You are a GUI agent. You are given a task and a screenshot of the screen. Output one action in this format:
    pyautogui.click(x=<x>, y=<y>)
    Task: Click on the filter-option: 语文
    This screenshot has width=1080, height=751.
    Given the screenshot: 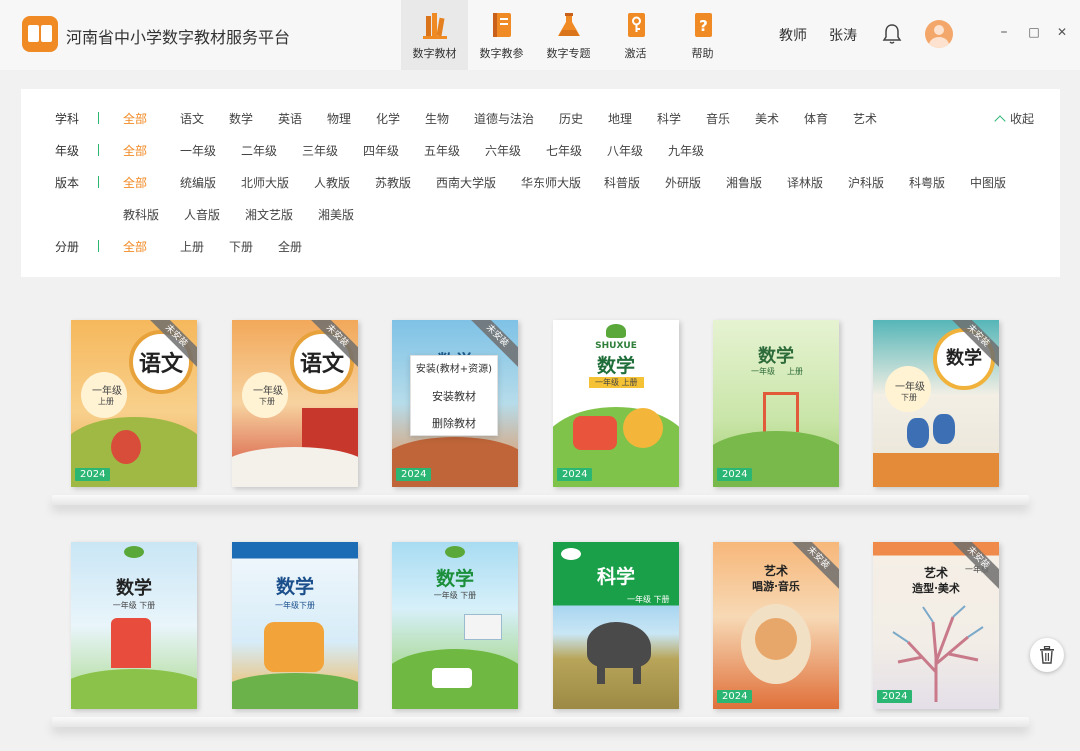 What is the action you would take?
    pyautogui.click(x=192, y=118)
    